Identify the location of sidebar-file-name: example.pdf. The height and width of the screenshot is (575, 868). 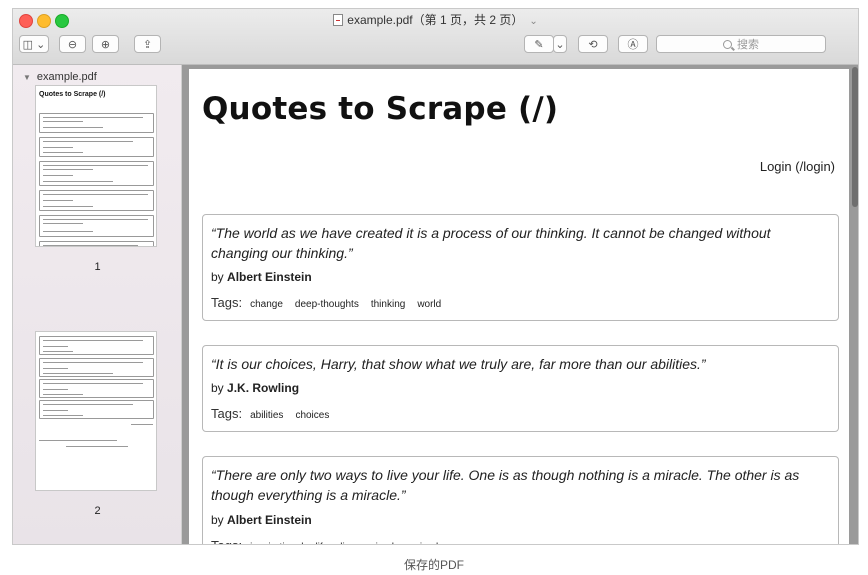
(66, 77).